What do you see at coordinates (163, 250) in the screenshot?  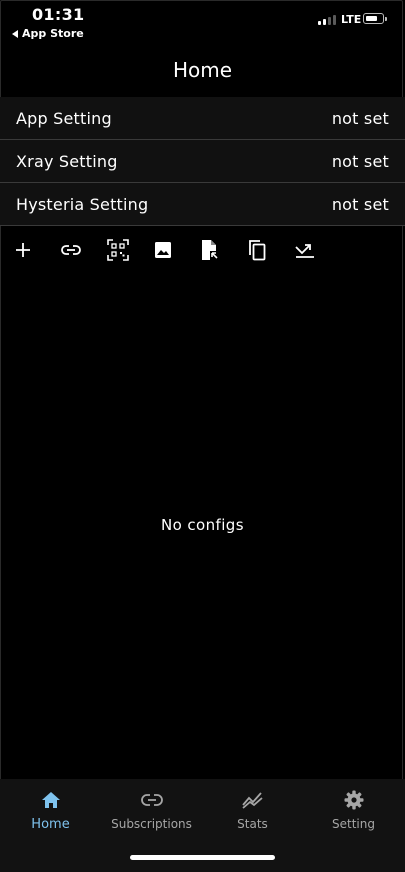 I see `image-icon` at bounding box center [163, 250].